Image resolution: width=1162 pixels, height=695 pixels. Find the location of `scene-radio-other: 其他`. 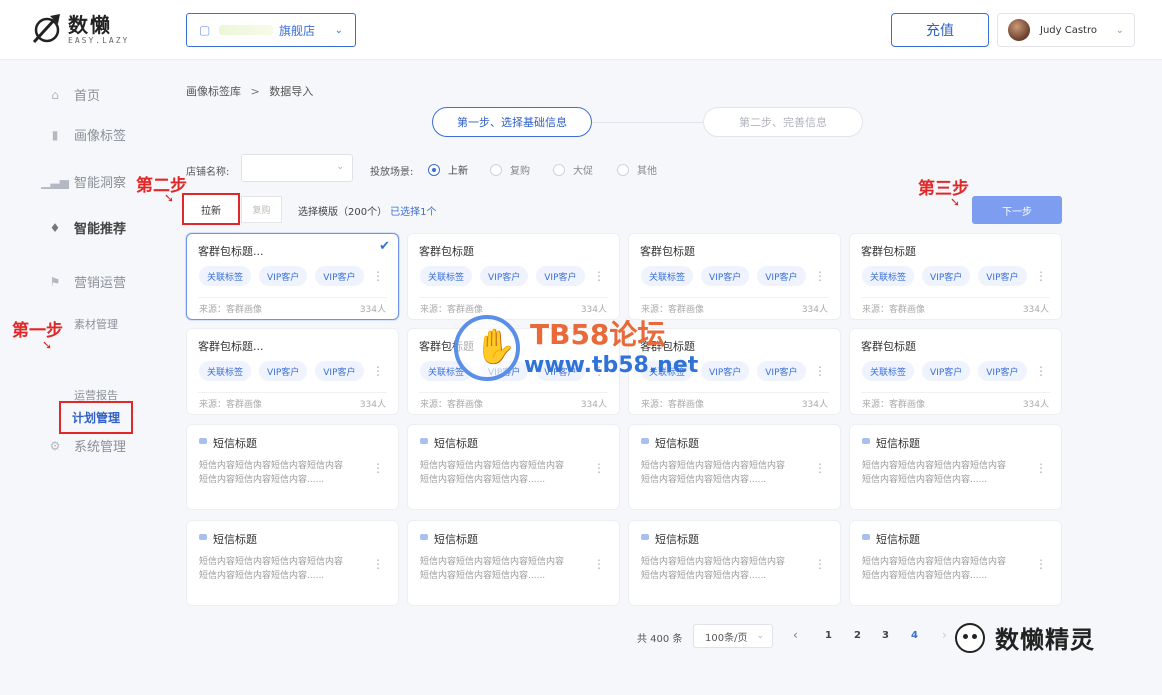

scene-radio-other: 其他 is located at coordinates (637, 169).